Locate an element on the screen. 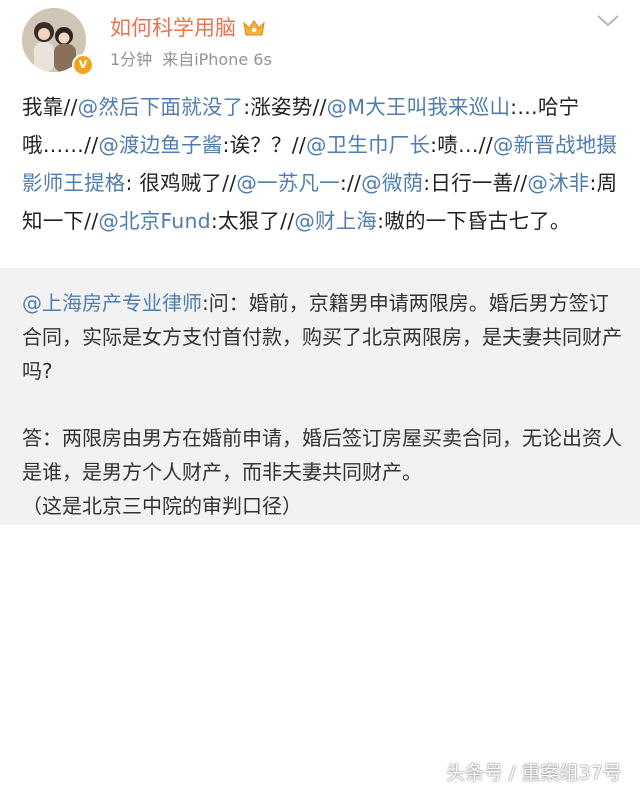  post-text: :涨姿势// is located at coordinates (285, 107).